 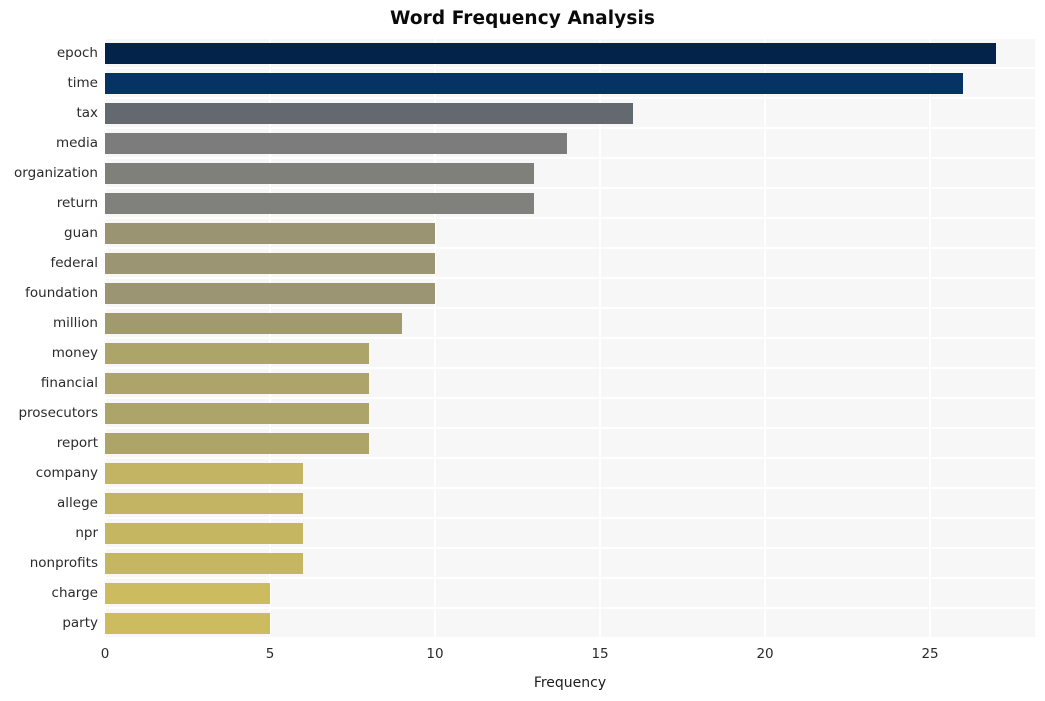 I want to click on y-tick-label: return, so click(x=77, y=203).